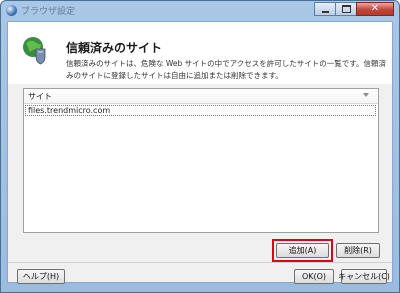 The height and width of the screenshot is (293, 400). Describe the element at coordinates (200, 11) in the screenshot. I see `title-bar: ブラウザ設定 ✕` at that location.